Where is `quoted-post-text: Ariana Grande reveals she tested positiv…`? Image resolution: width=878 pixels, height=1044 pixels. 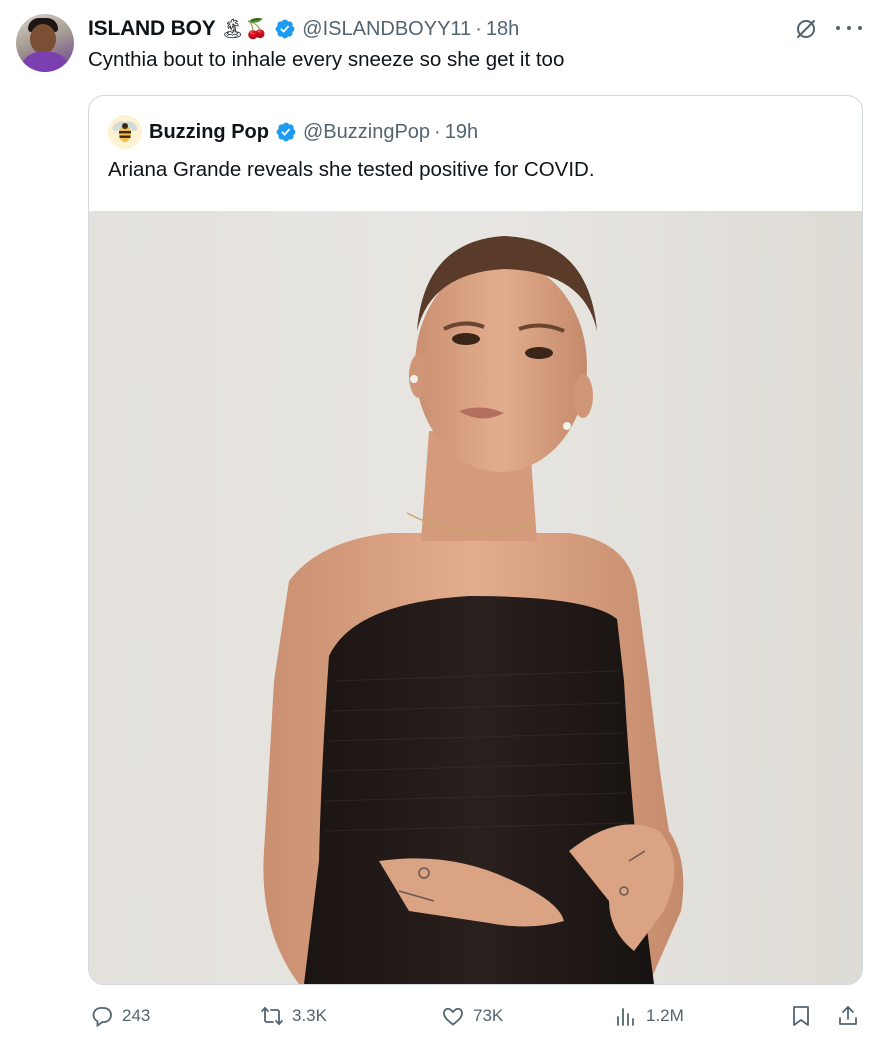 quoted-post-text: Ariana Grande reveals she tested positiv… is located at coordinates (351, 169).